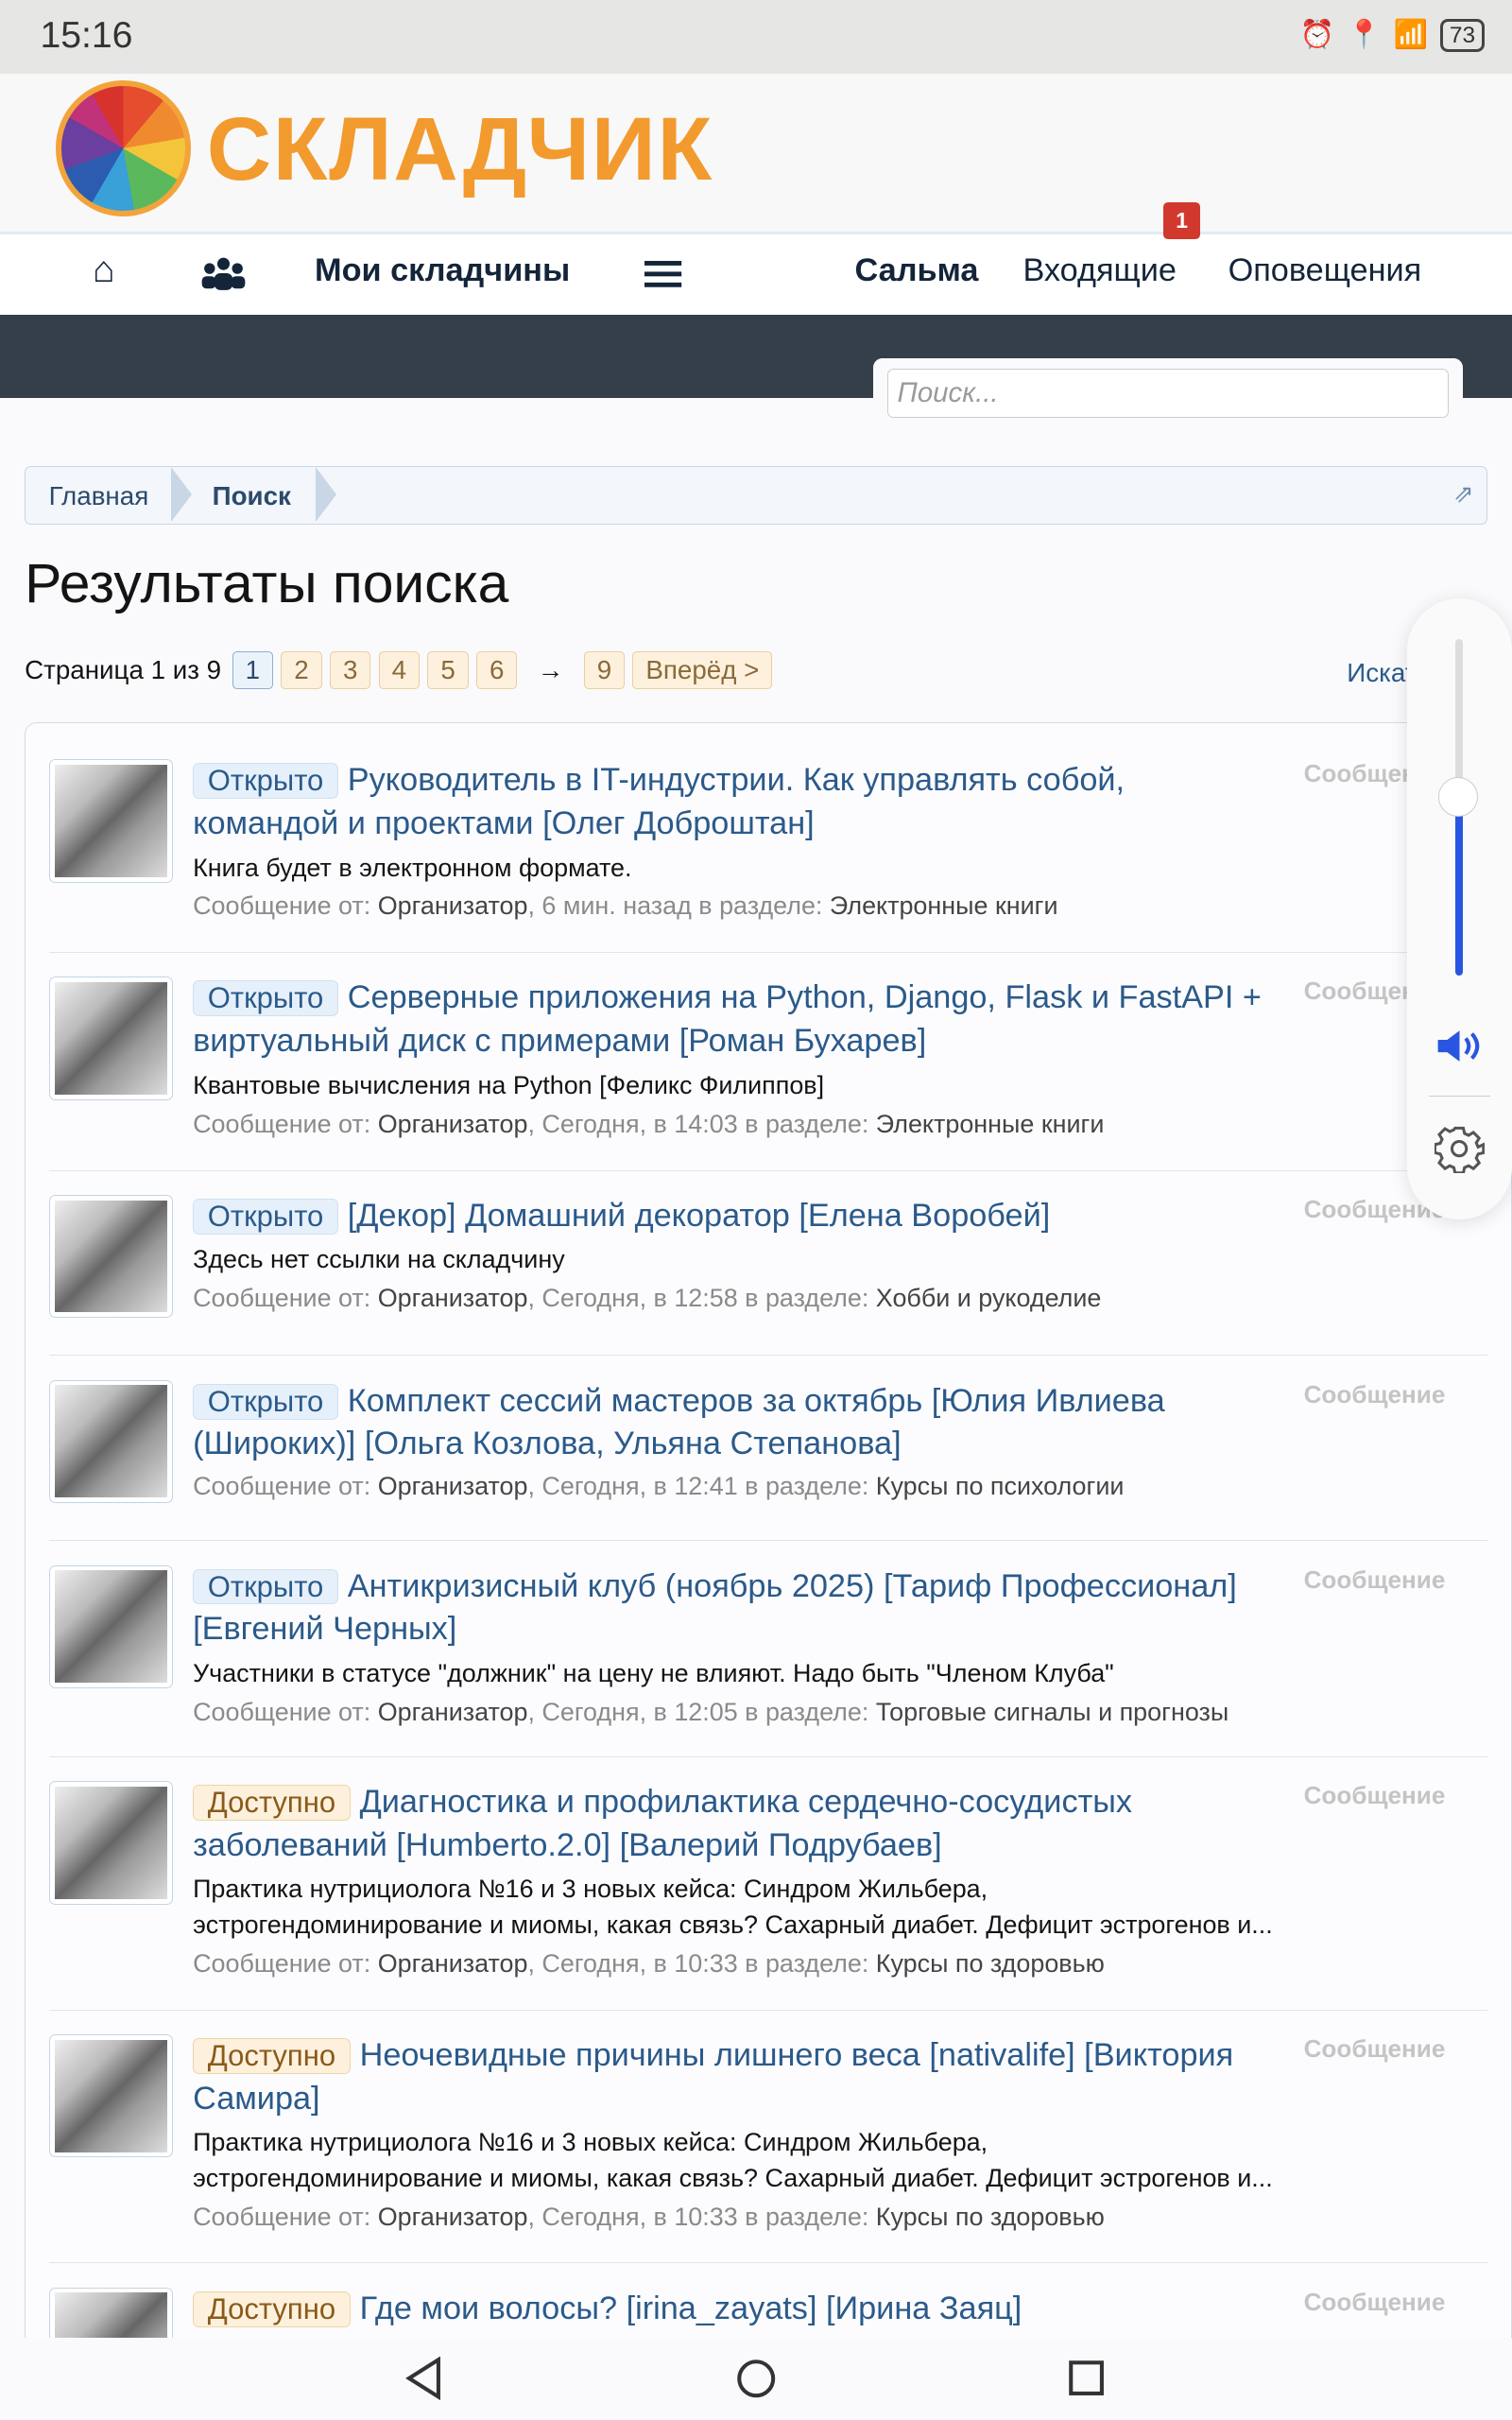 The width and height of the screenshot is (1512, 2420). I want to click on meta-forum: Торговые сигналы и прогнозы, so click(1052, 1712).